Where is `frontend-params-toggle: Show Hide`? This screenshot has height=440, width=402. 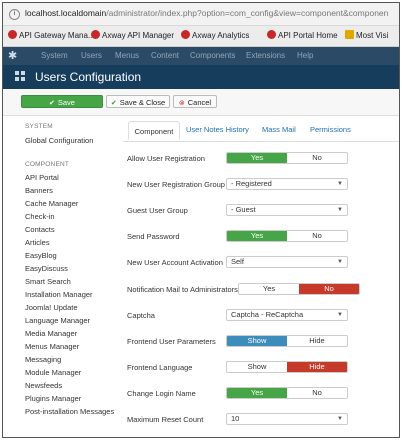 frontend-params-toggle: Show Hide is located at coordinates (287, 341).